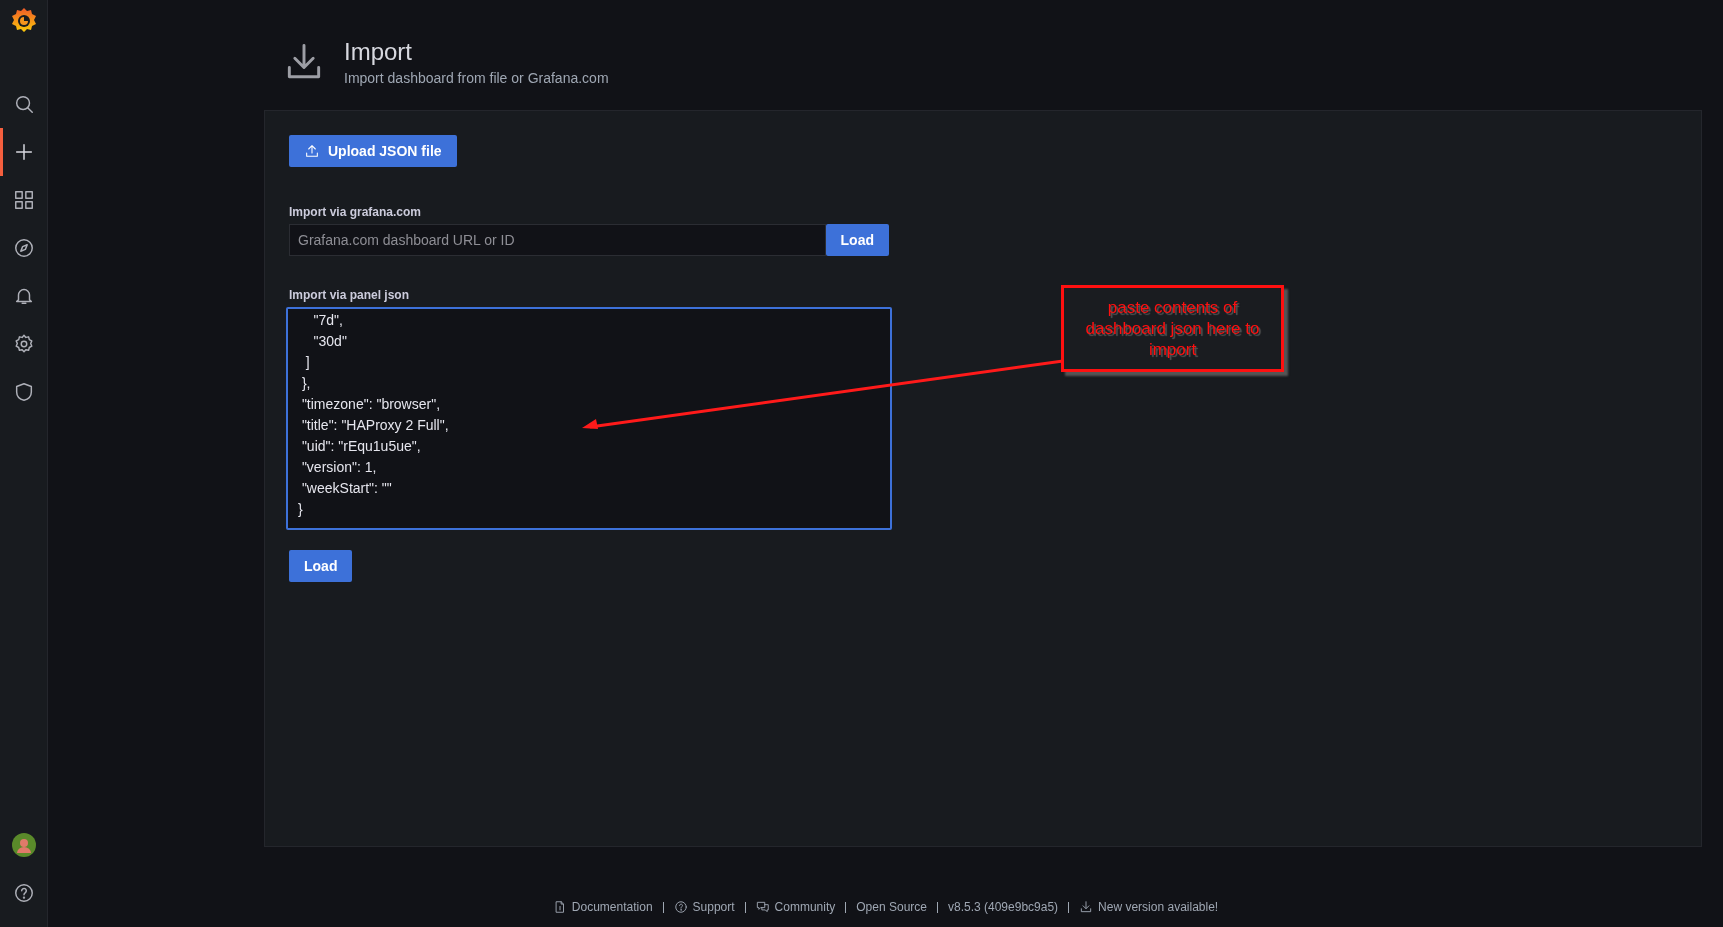  Describe the element at coordinates (23, 248) in the screenshot. I see `compass-icon` at that location.